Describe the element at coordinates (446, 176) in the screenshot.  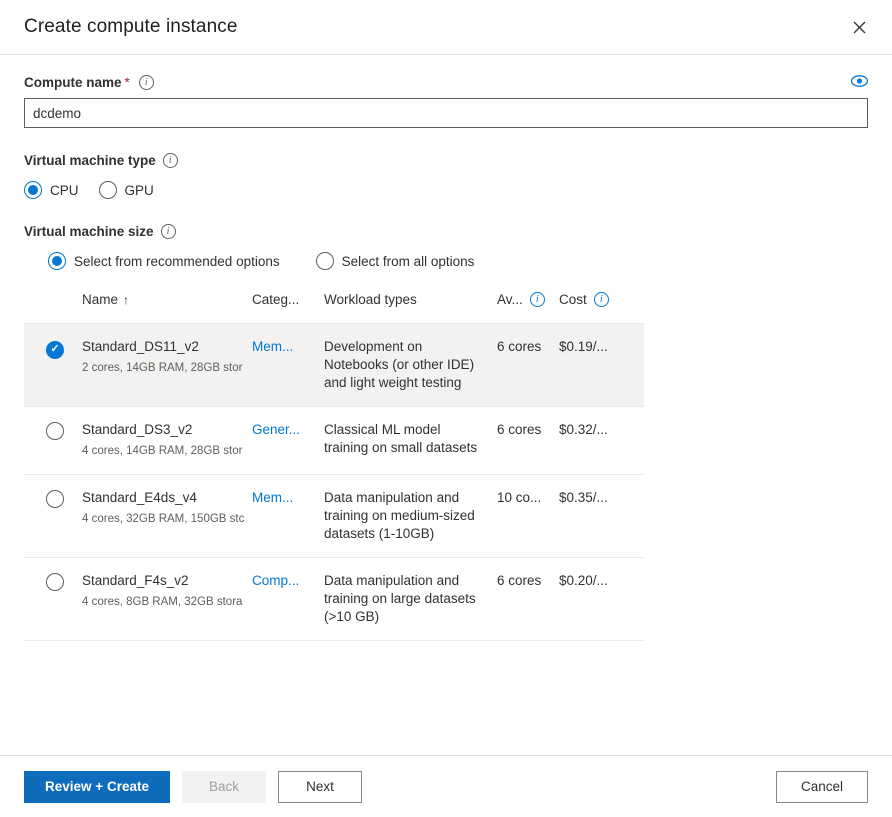
I see `vm-type-section: Virtual machine type i CPU GPU` at that location.